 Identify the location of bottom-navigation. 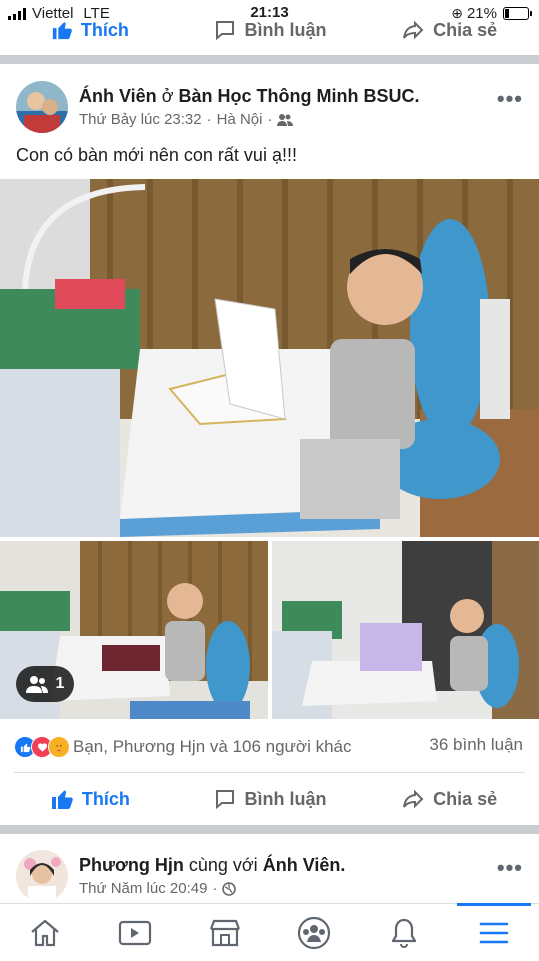
(269, 932).